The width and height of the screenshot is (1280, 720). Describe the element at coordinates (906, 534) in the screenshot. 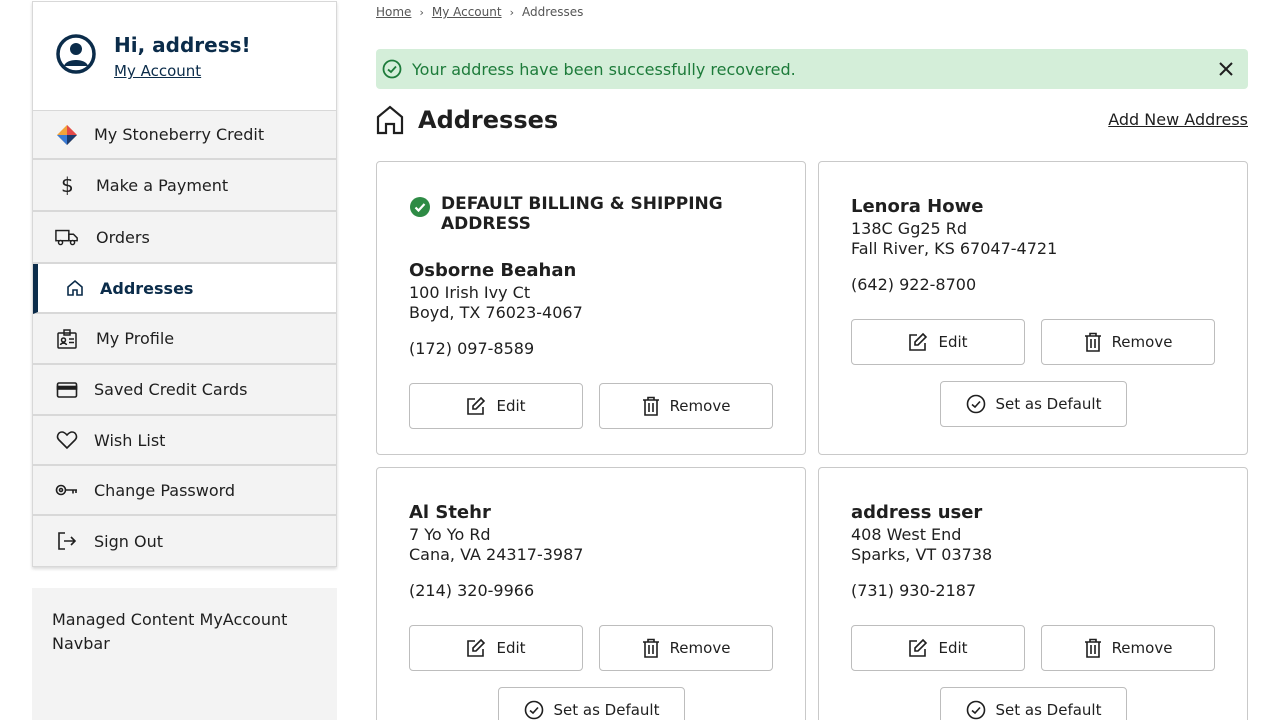

I see `address-street: 408 West End` at that location.